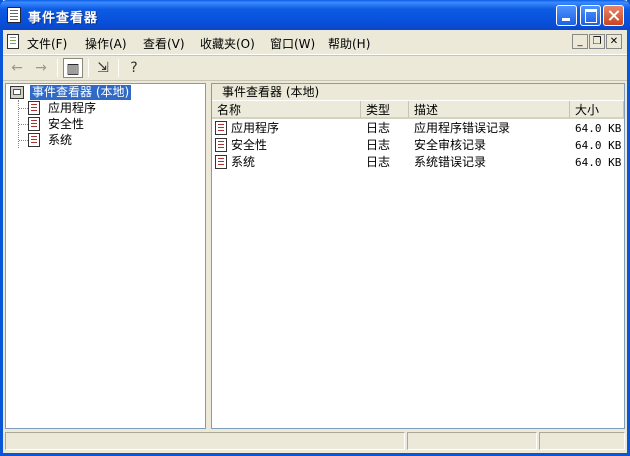 The image size is (630, 456). I want to click on back-arrow-icon: ←, so click(17, 68).